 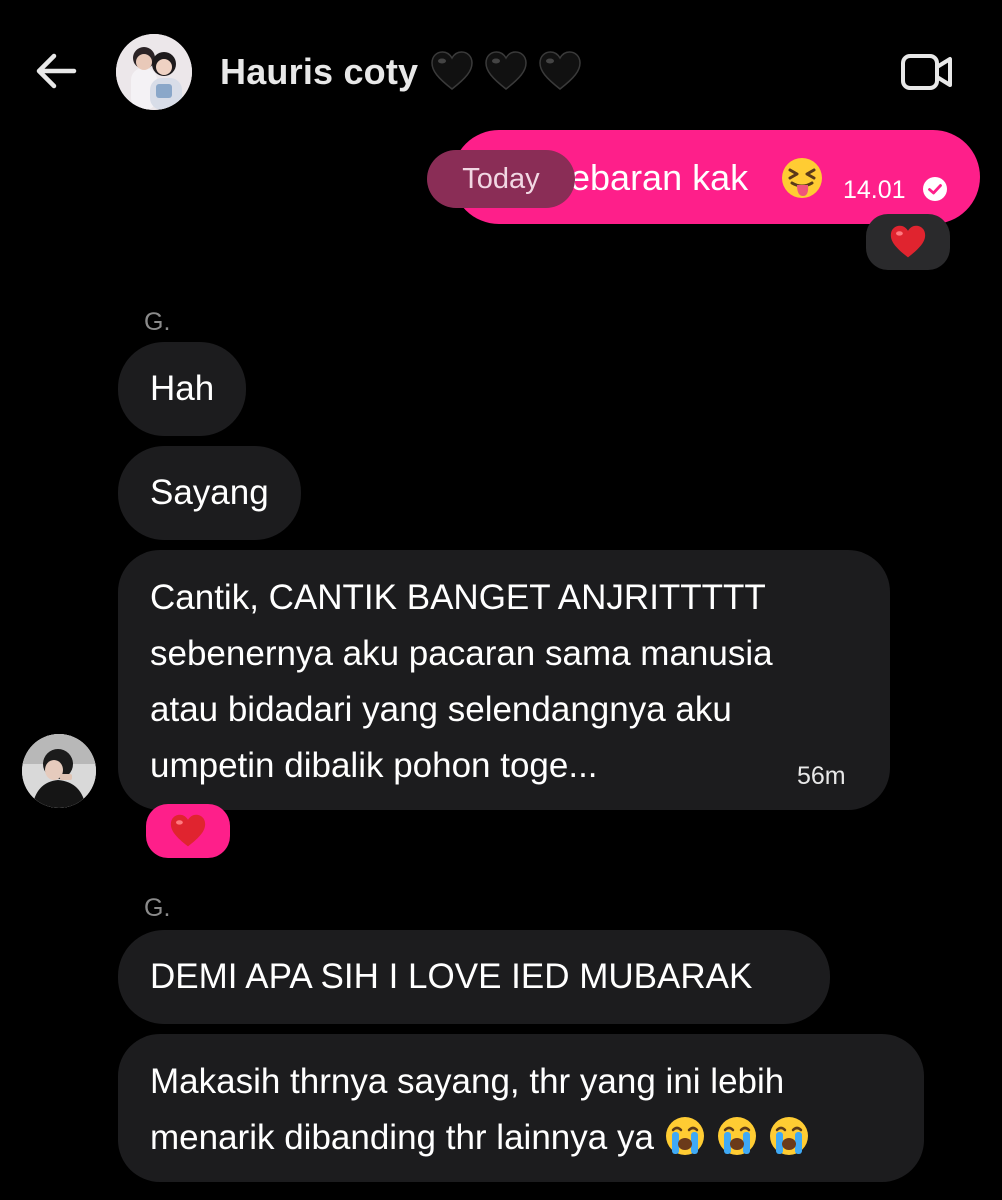 I want to click on outgoing-reaction, so click(x=908, y=242).